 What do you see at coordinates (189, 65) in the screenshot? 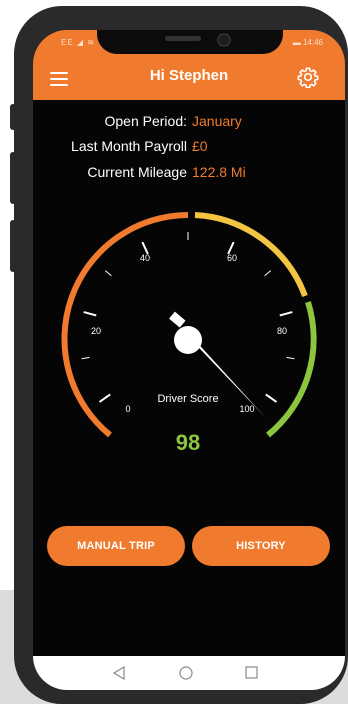
I see `app-header: EE ◢ ≋ ▬ 14:46 Hi Stephen` at bounding box center [189, 65].